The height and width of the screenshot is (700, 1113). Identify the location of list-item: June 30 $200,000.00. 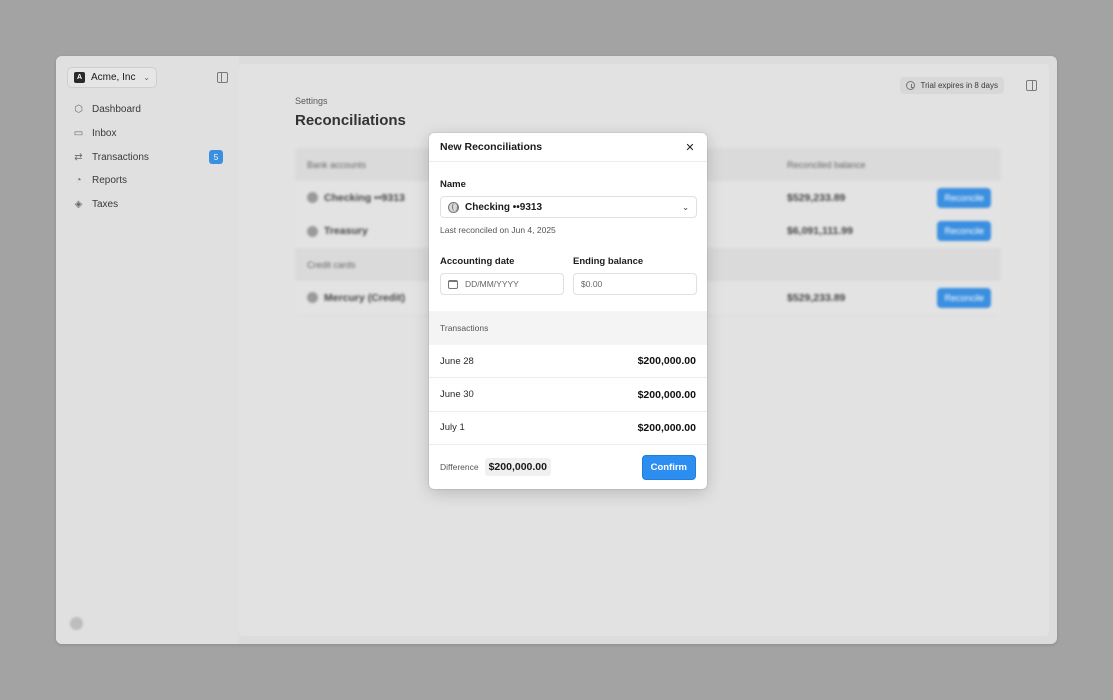
(568, 395).